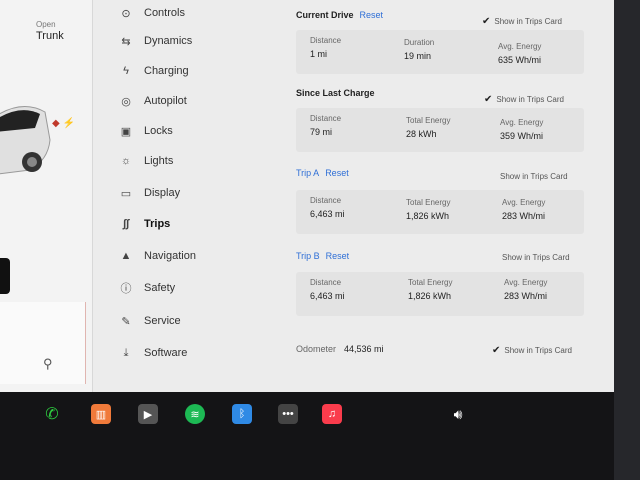 This screenshot has width=640, height=480. I want to click on spotify-icon: ≋, so click(195, 414).